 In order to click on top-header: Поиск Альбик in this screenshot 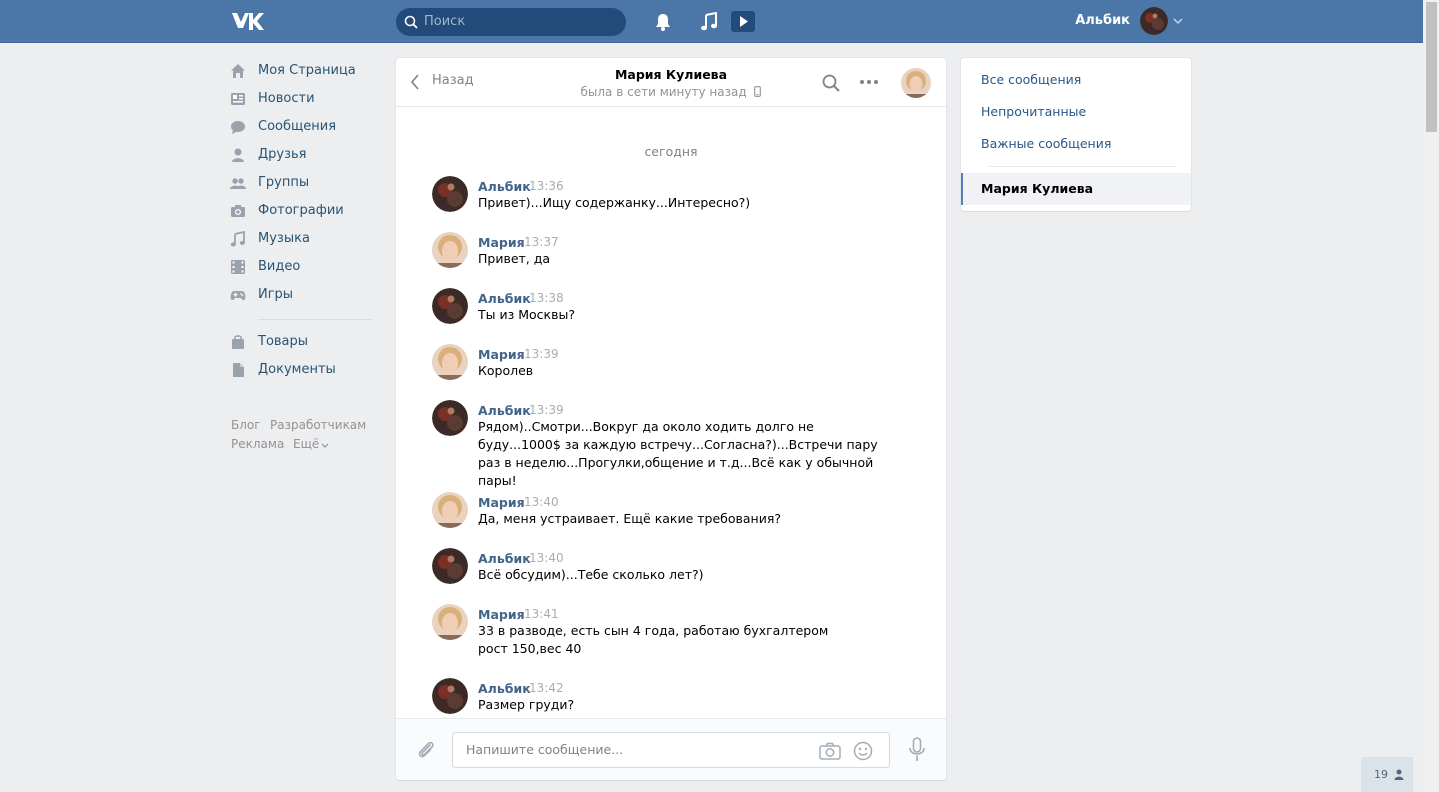, I will do `click(711, 21)`.